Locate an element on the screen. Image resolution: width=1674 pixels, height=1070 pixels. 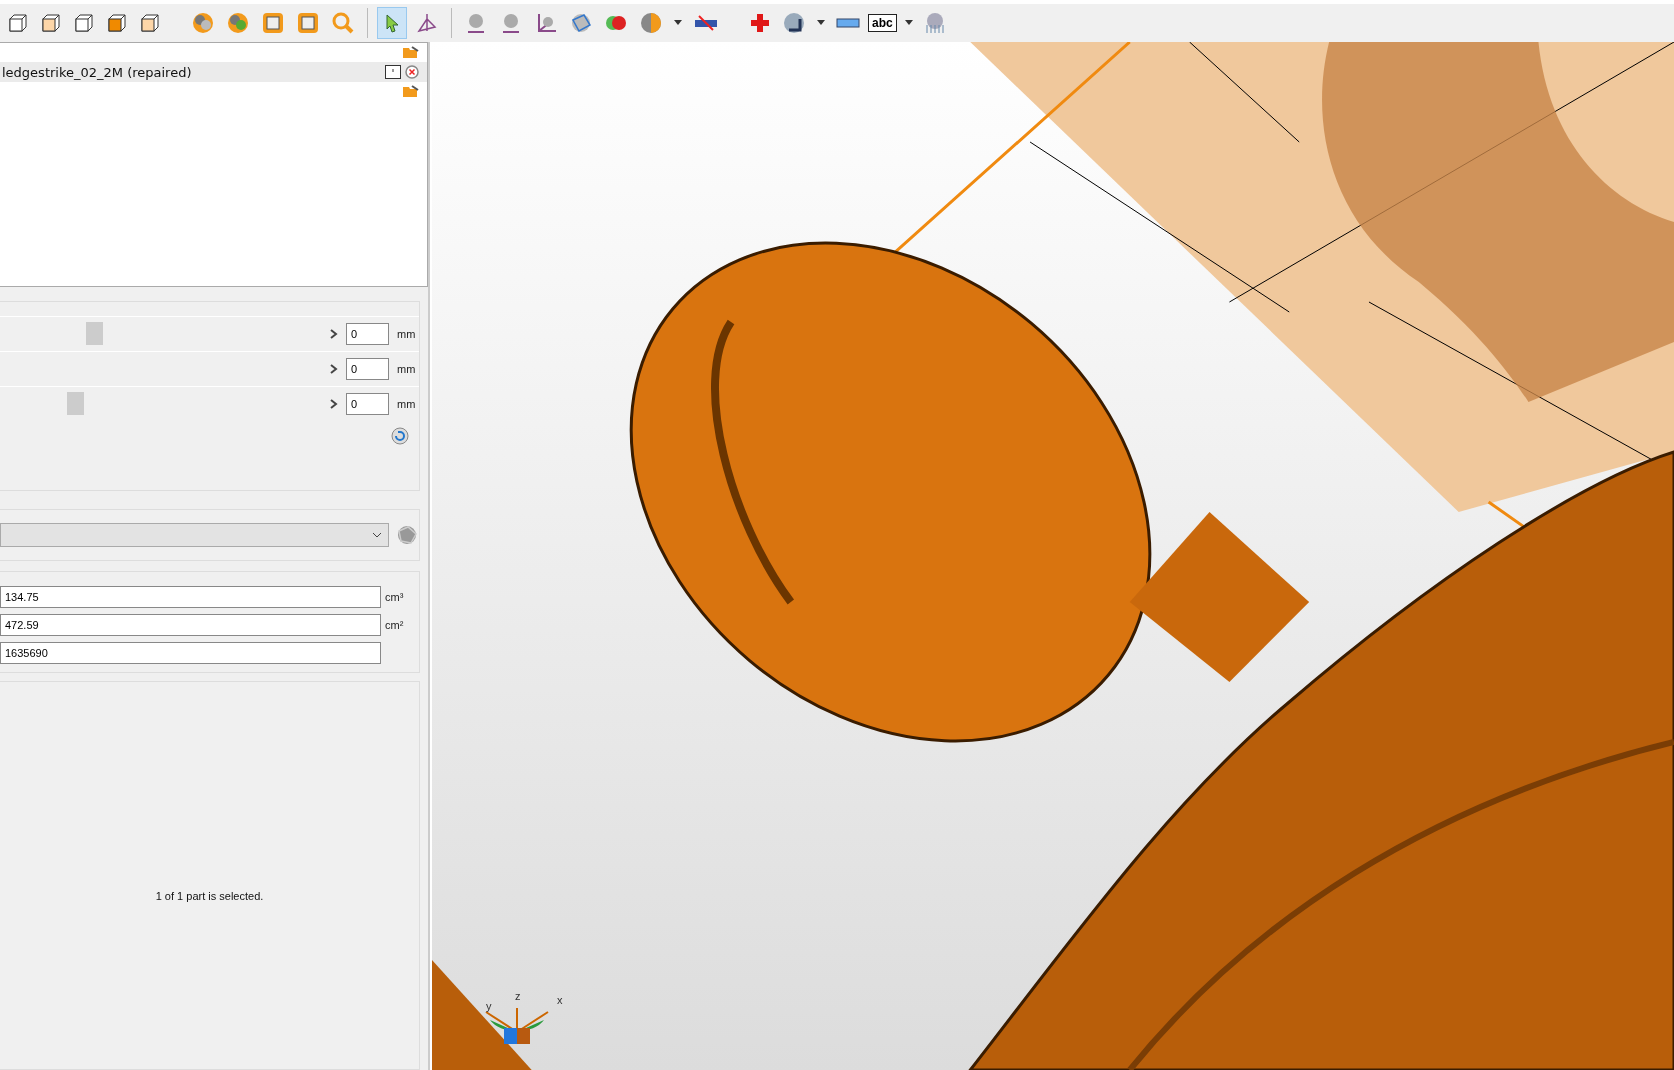
axis-label: y is located at coordinates (489, 1006).